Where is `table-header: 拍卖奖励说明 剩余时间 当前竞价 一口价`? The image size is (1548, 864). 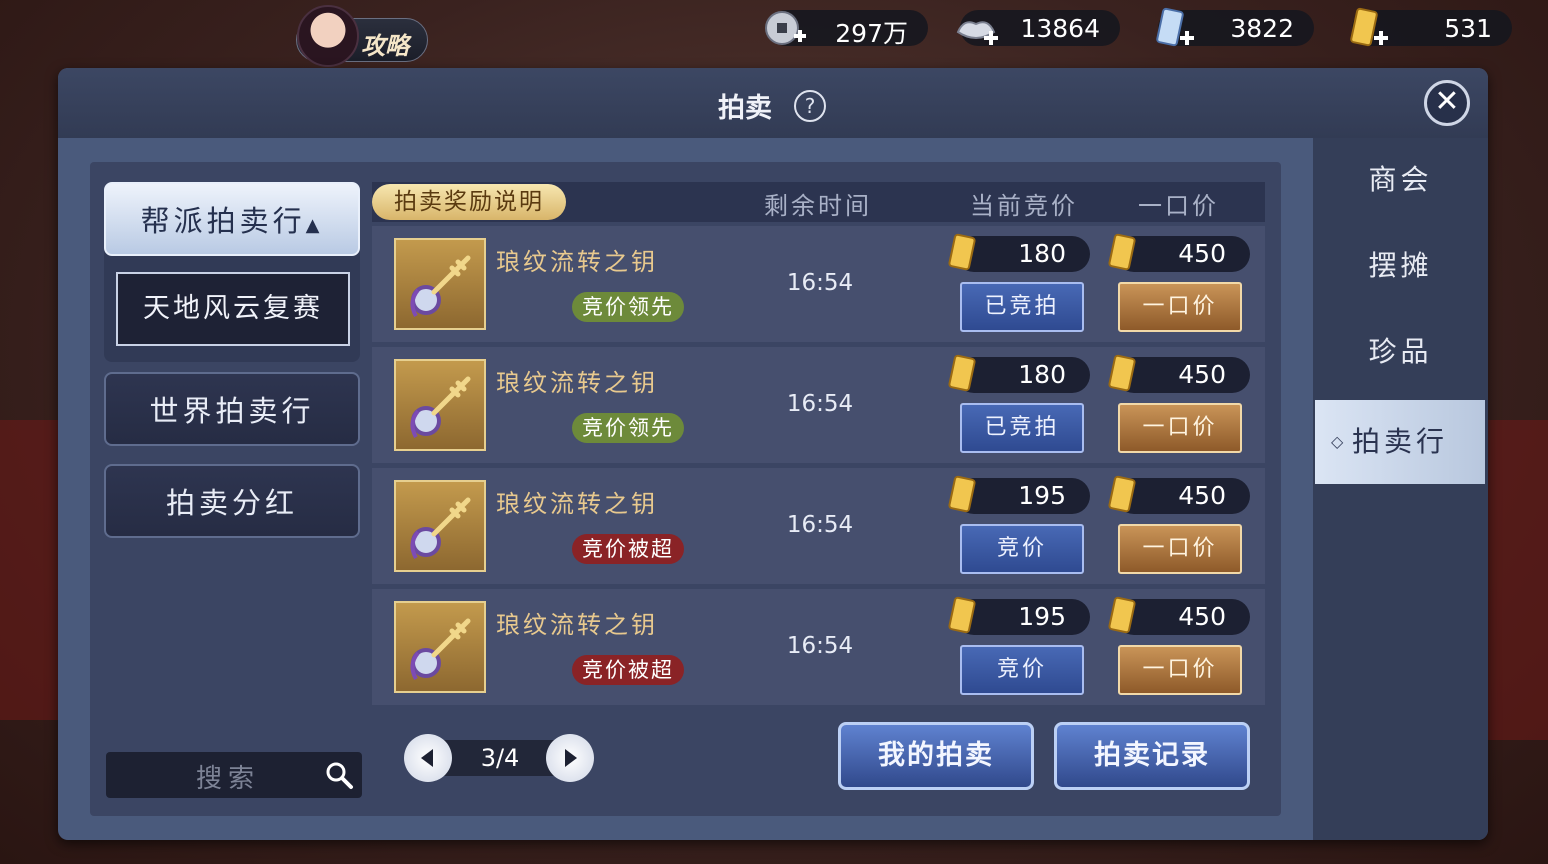
table-header: 拍卖奖励说明 剩余时间 当前竞价 一口价 is located at coordinates (818, 202).